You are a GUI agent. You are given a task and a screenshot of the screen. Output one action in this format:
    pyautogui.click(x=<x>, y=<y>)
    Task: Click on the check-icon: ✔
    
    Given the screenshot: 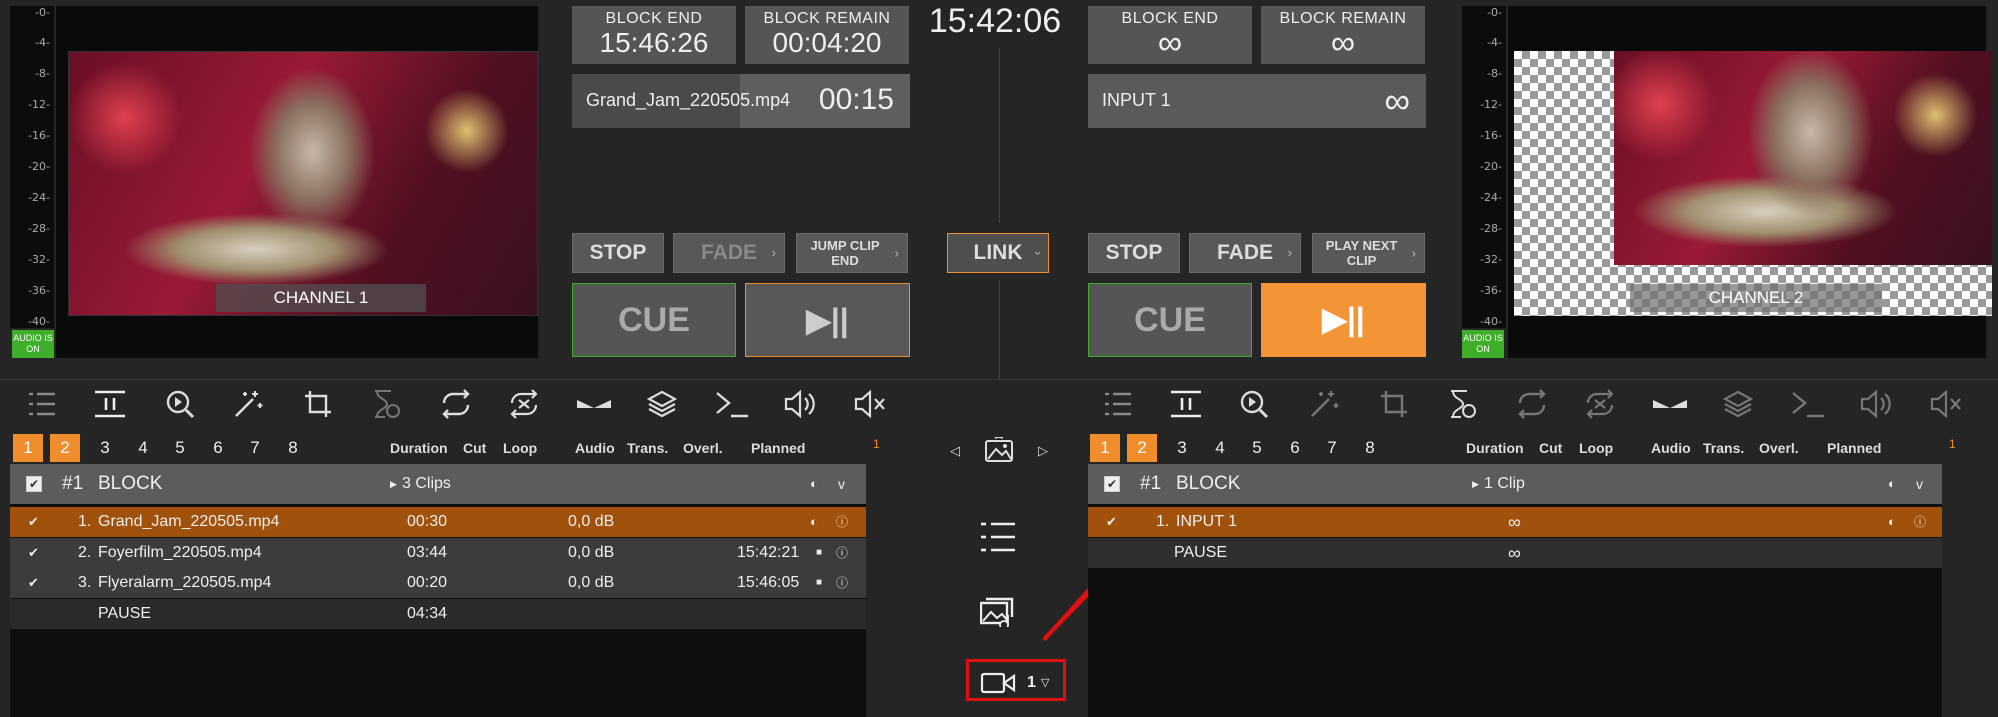 What is the action you would take?
    pyautogui.click(x=33, y=552)
    